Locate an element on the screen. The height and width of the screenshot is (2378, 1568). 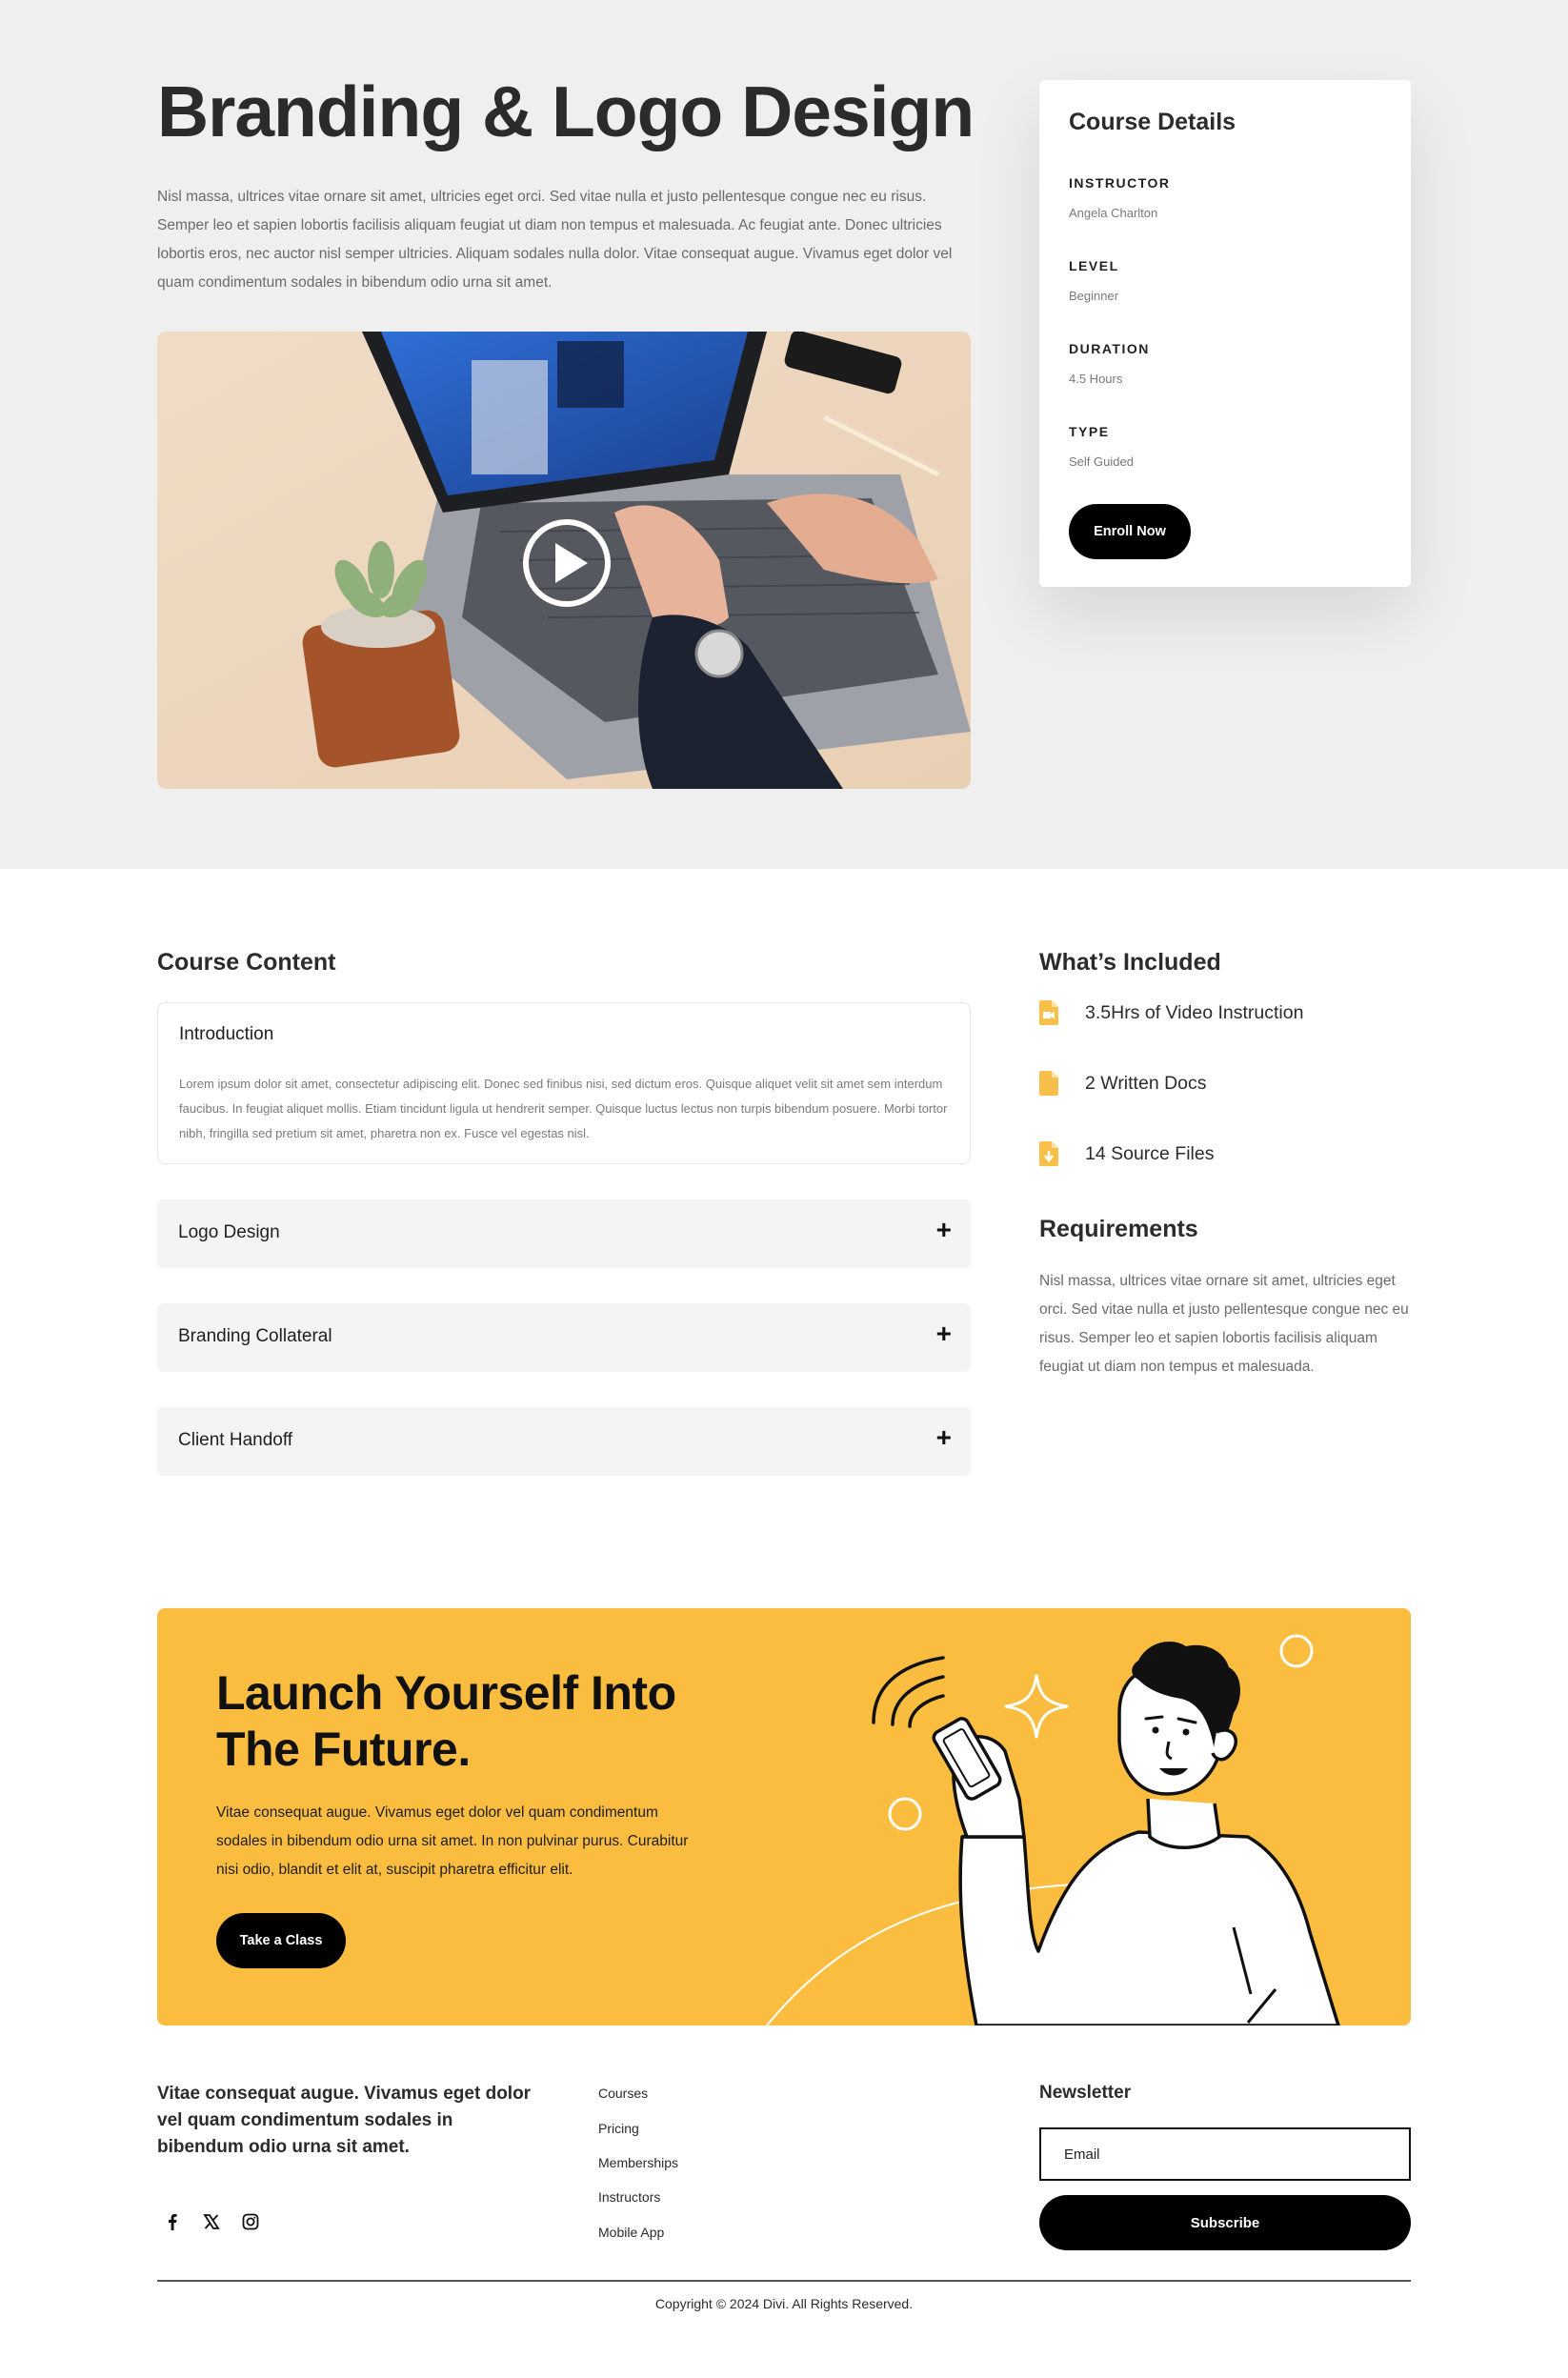
x-link is located at coordinates (211, 2222).